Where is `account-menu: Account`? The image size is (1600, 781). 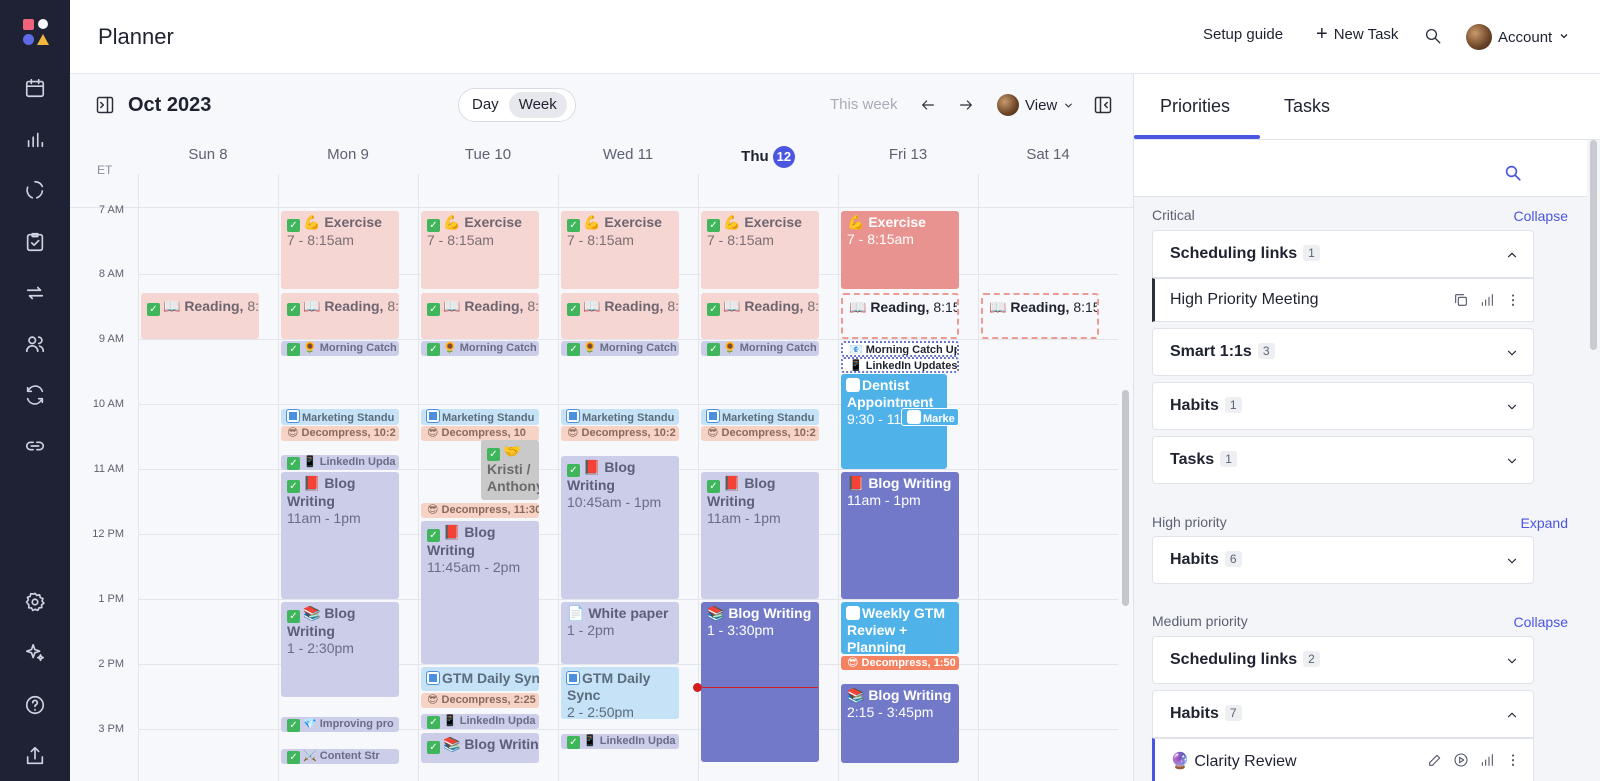
account-menu: Account is located at coordinates (1518, 37).